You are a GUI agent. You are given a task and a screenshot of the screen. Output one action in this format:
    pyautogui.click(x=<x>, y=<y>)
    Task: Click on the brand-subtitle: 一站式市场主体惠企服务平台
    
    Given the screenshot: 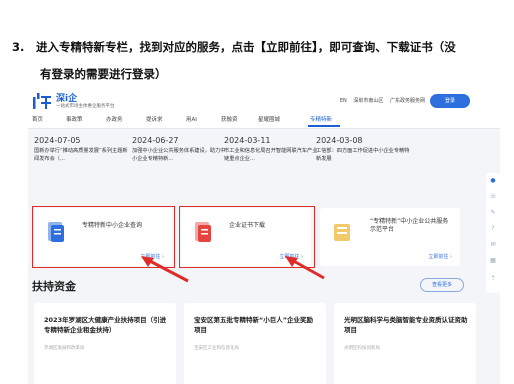 What is the action you would take?
    pyautogui.click(x=85, y=106)
    